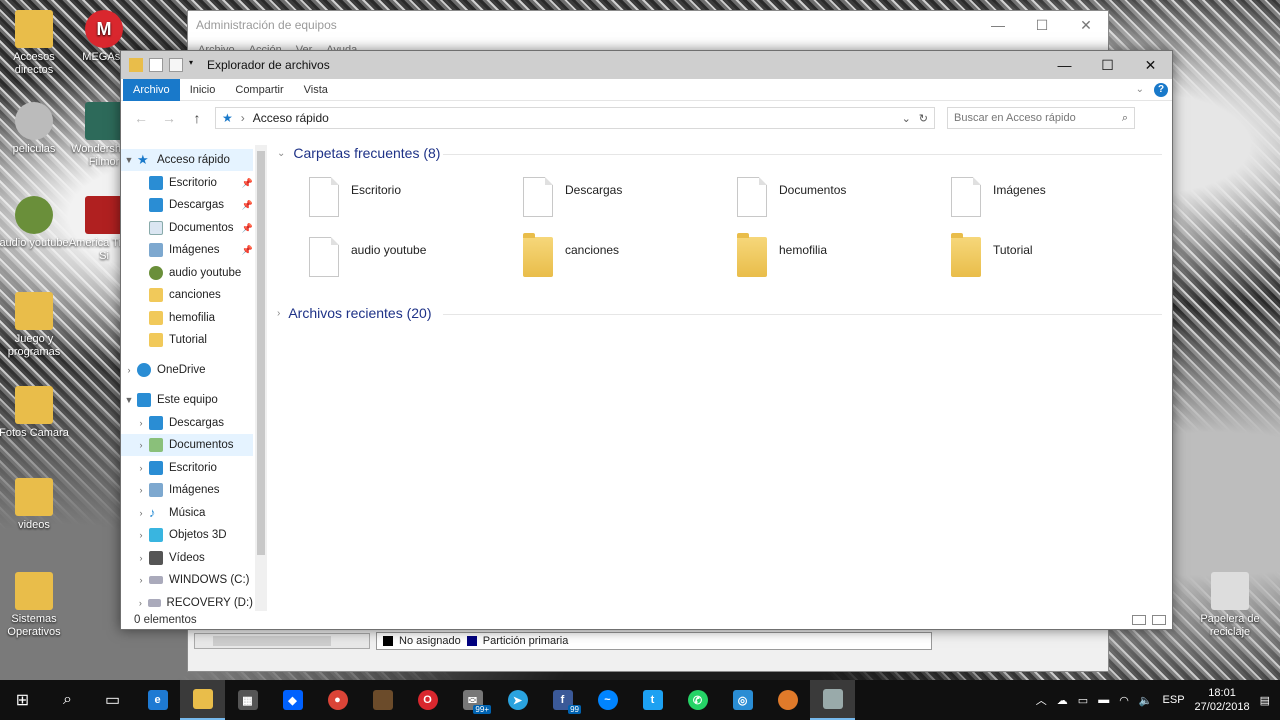  I want to click on instagram-button: ◎, so click(742, 700).